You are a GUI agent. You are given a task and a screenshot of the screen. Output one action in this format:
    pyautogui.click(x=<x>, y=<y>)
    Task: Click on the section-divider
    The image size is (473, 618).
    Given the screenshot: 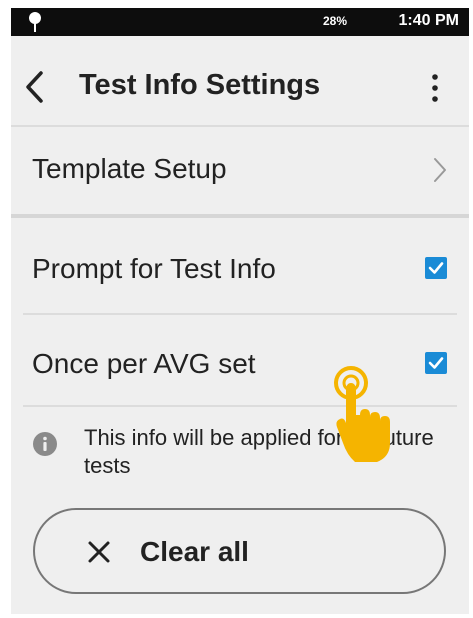 What is the action you would take?
    pyautogui.click(x=240, y=216)
    